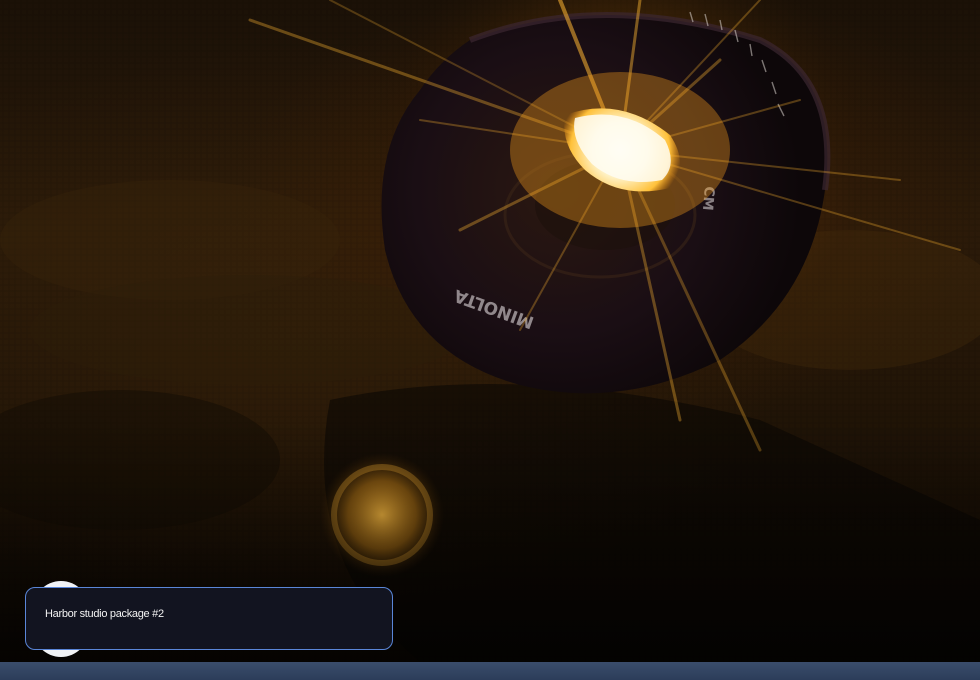 The height and width of the screenshot is (680, 980). Describe the element at coordinates (104, 614) in the screenshot. I see `caption-title: Harbor studio package #2` at that location.